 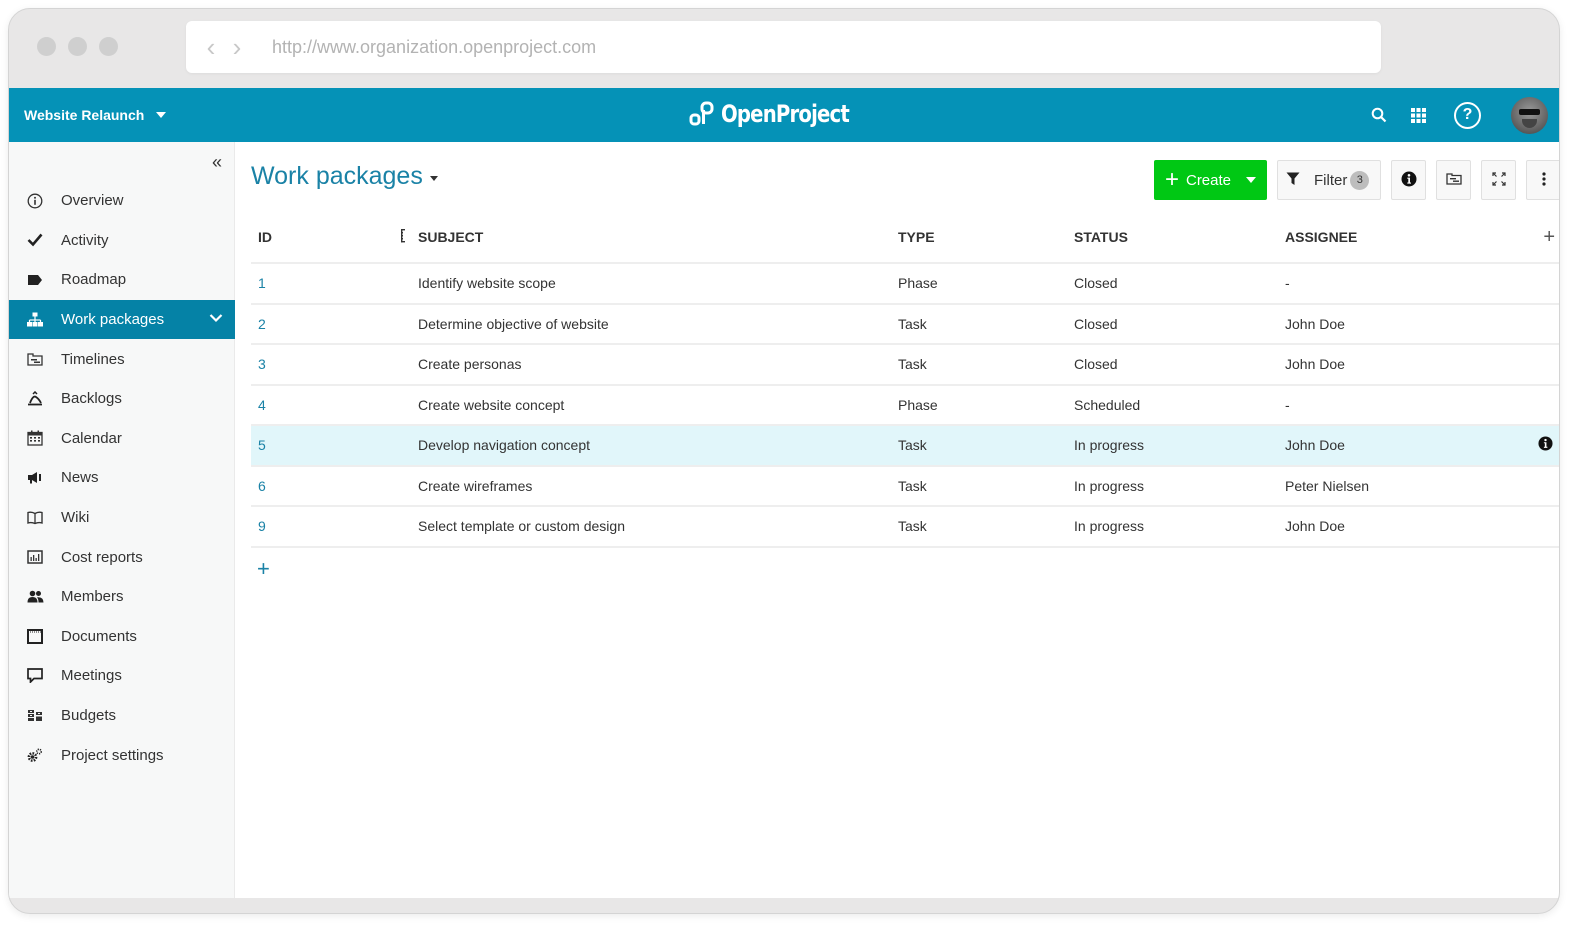 What do you see at coordinates (491, 405) in the screenshot?
I see `work-package-subject: Create website concept` at bounding box center [491, 405].